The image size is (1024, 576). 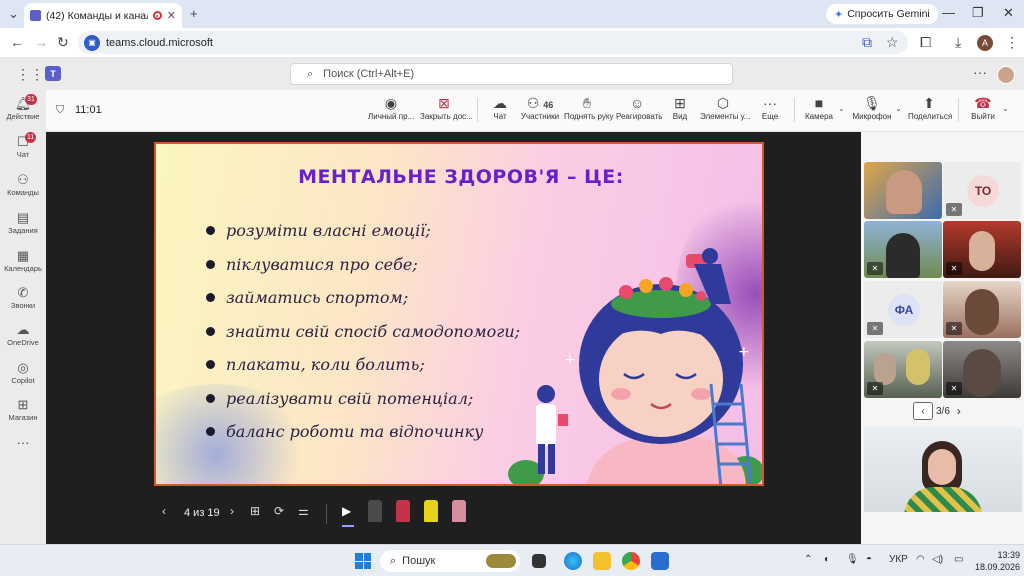 I want to click on raise-hand-button: ✋︎ Поднять руку, so click(x=588, y=112).